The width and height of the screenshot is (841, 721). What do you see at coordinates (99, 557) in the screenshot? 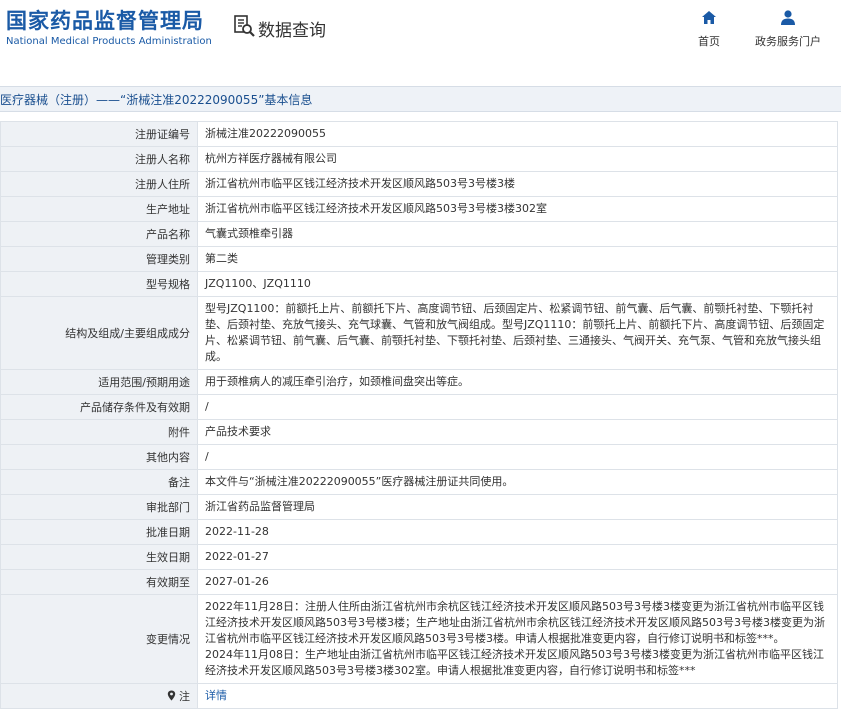
I see `row-label: 生效日期` at bounding box center [99, 557].